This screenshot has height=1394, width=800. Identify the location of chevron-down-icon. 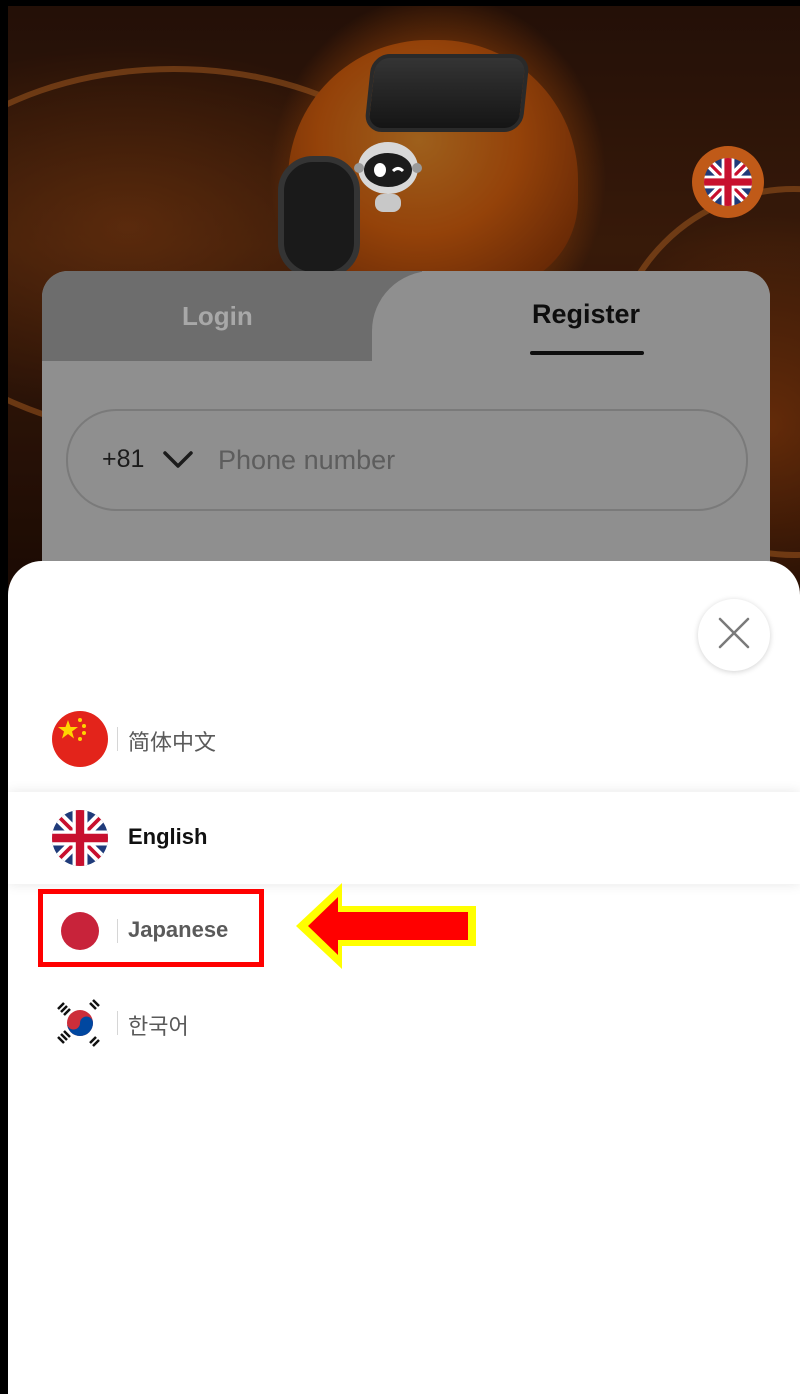
(178, 462).